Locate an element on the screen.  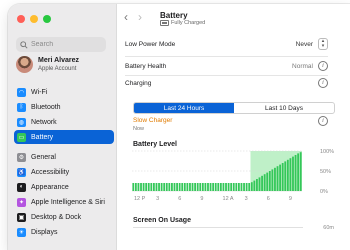
y-tick-label: 0% is located at coordinates (324, 192).